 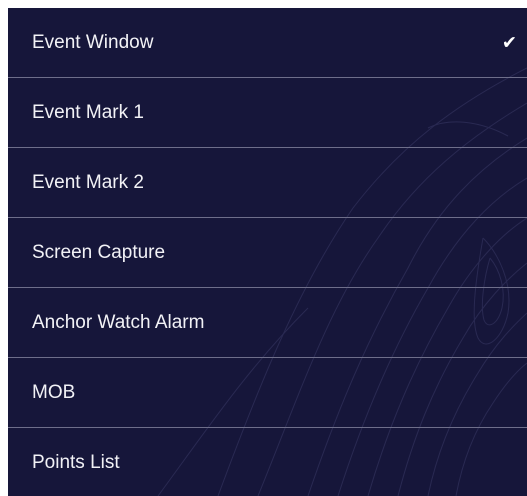 What do you see at coordinates (88, 182) in the screenshot?
I see `menu-item-label: Event Mark 2` at bounding box center [88, 182].